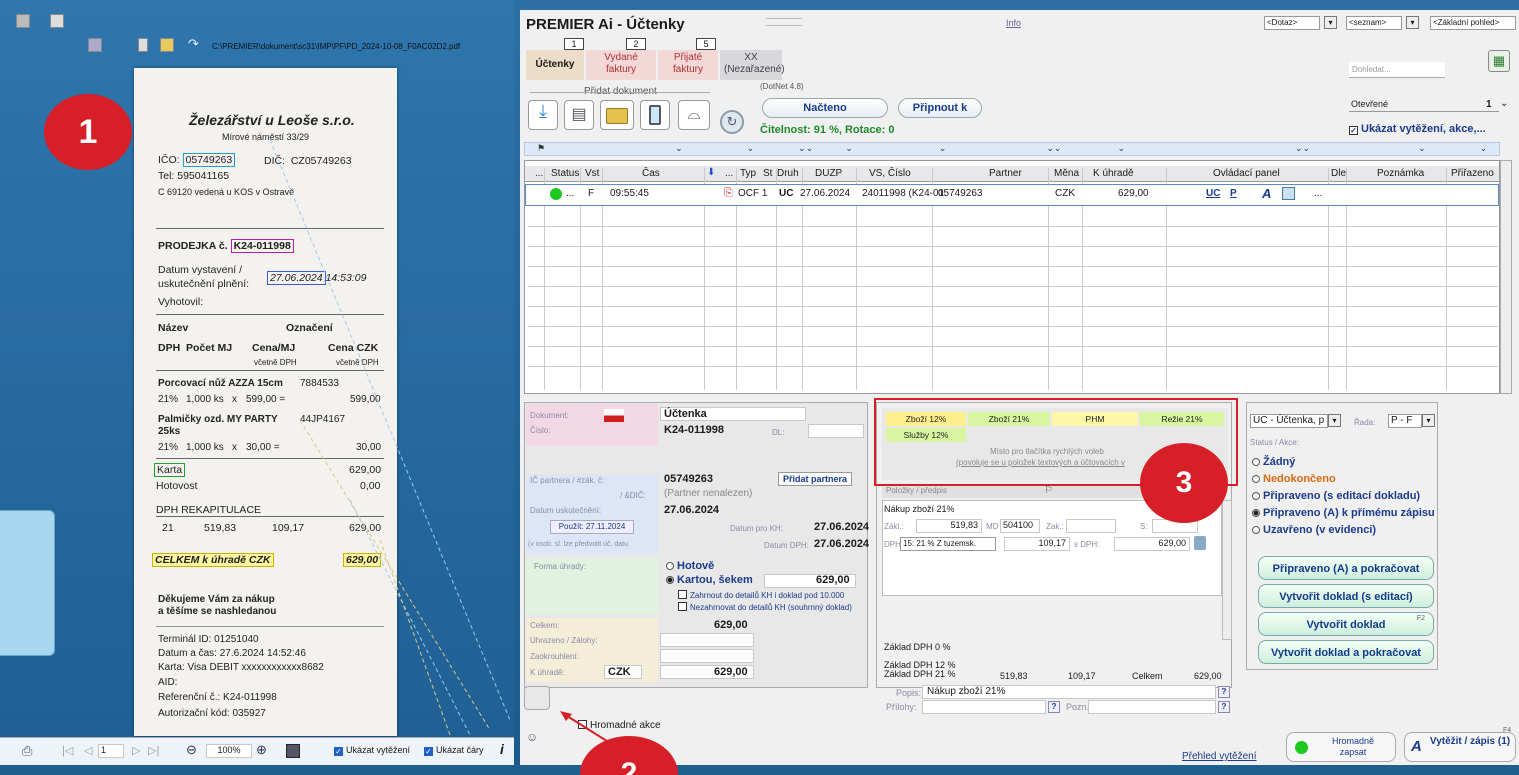 Image resolution: width=1519 pixels, height=775 pixels. What do you see at coordinates (940, 108) in the screenshot?
I see `attach-button: Připnout k` at bounding box center [940, 108].